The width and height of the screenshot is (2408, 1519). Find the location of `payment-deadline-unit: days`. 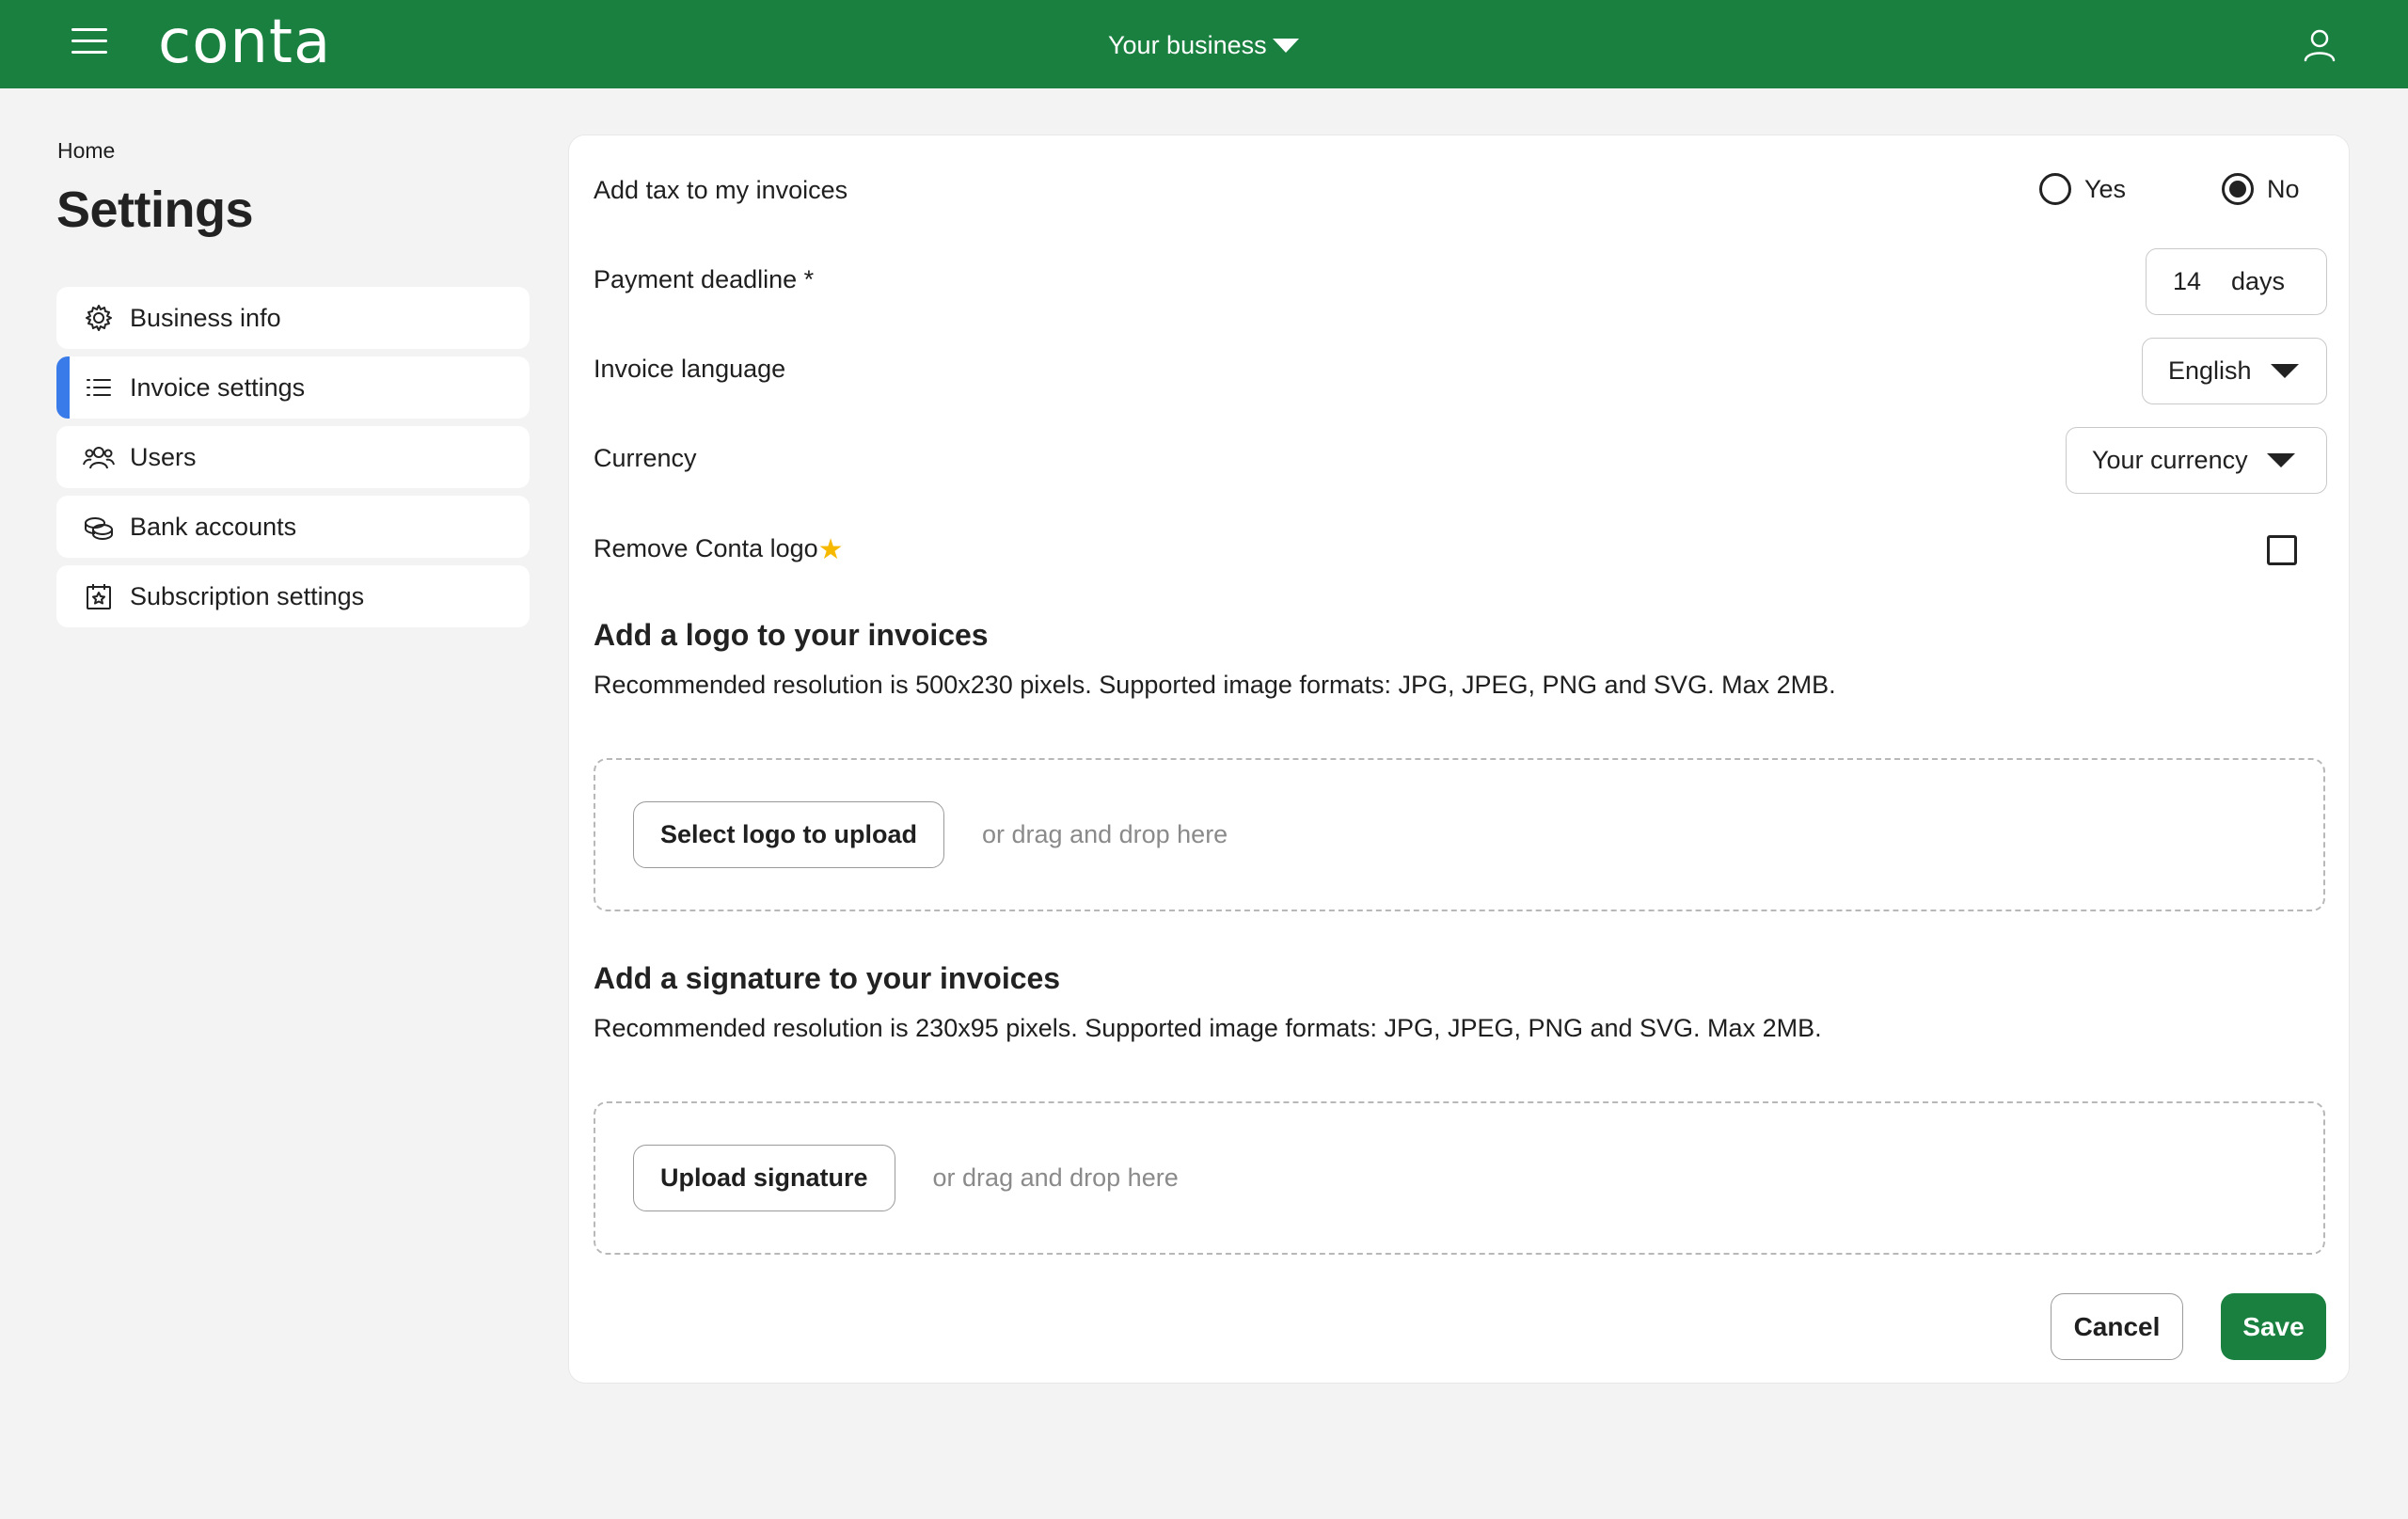

payment-deadline-unit: days is located at coordinates (2259, 281).